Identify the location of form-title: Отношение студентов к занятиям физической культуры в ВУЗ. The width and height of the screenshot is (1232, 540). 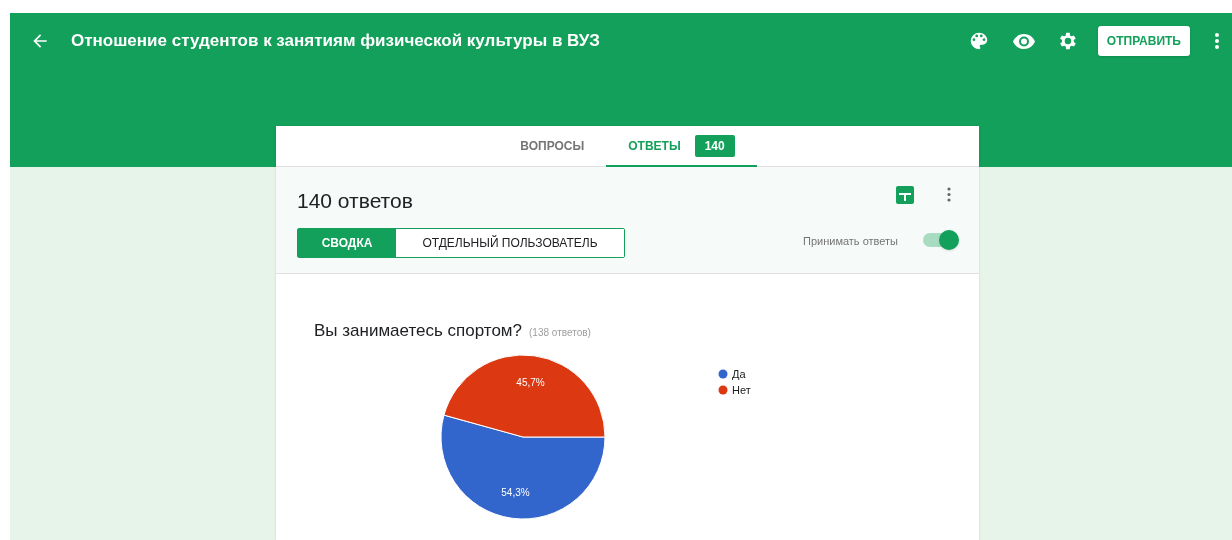
(335, 40).